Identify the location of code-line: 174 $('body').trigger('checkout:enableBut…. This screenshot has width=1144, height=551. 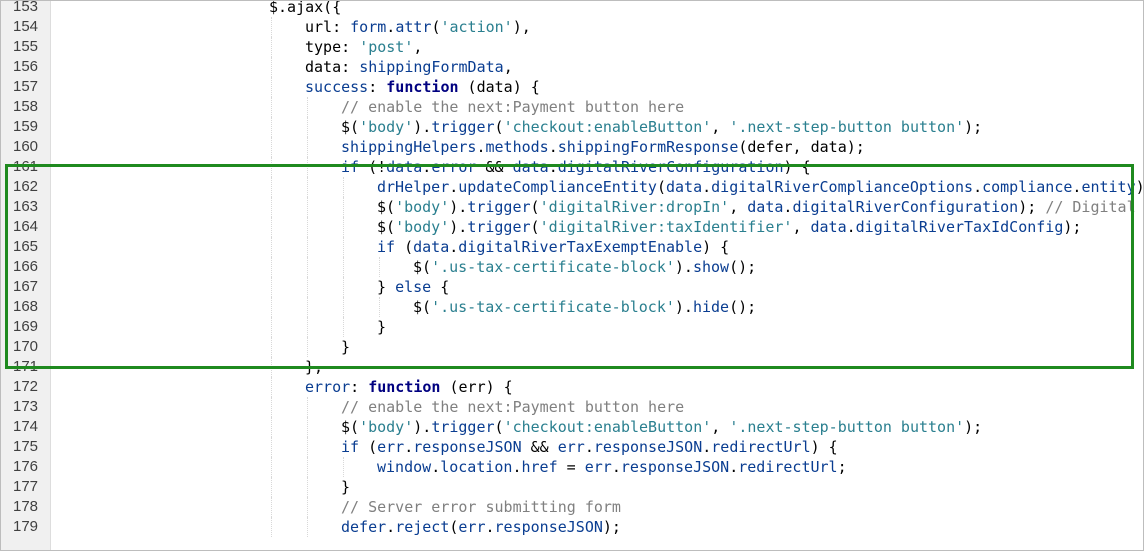
(572, 427).